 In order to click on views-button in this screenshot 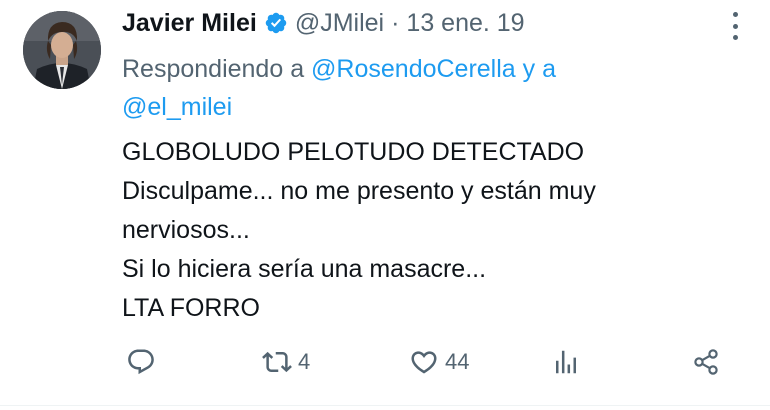, I will do `click(566, 362)`.